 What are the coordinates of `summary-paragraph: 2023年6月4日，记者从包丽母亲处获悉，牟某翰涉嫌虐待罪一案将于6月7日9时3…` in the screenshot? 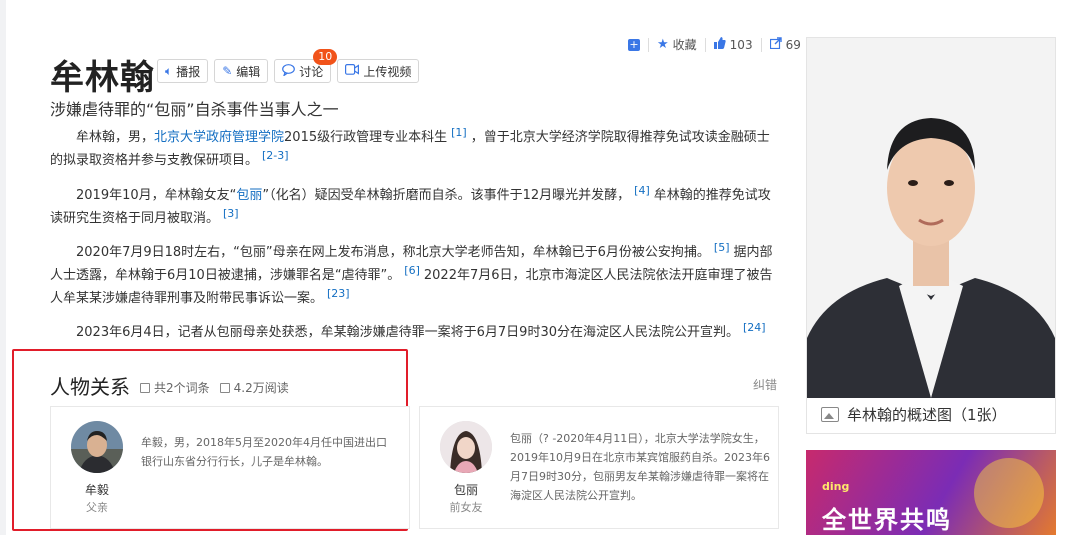 It's located at (415, 332).